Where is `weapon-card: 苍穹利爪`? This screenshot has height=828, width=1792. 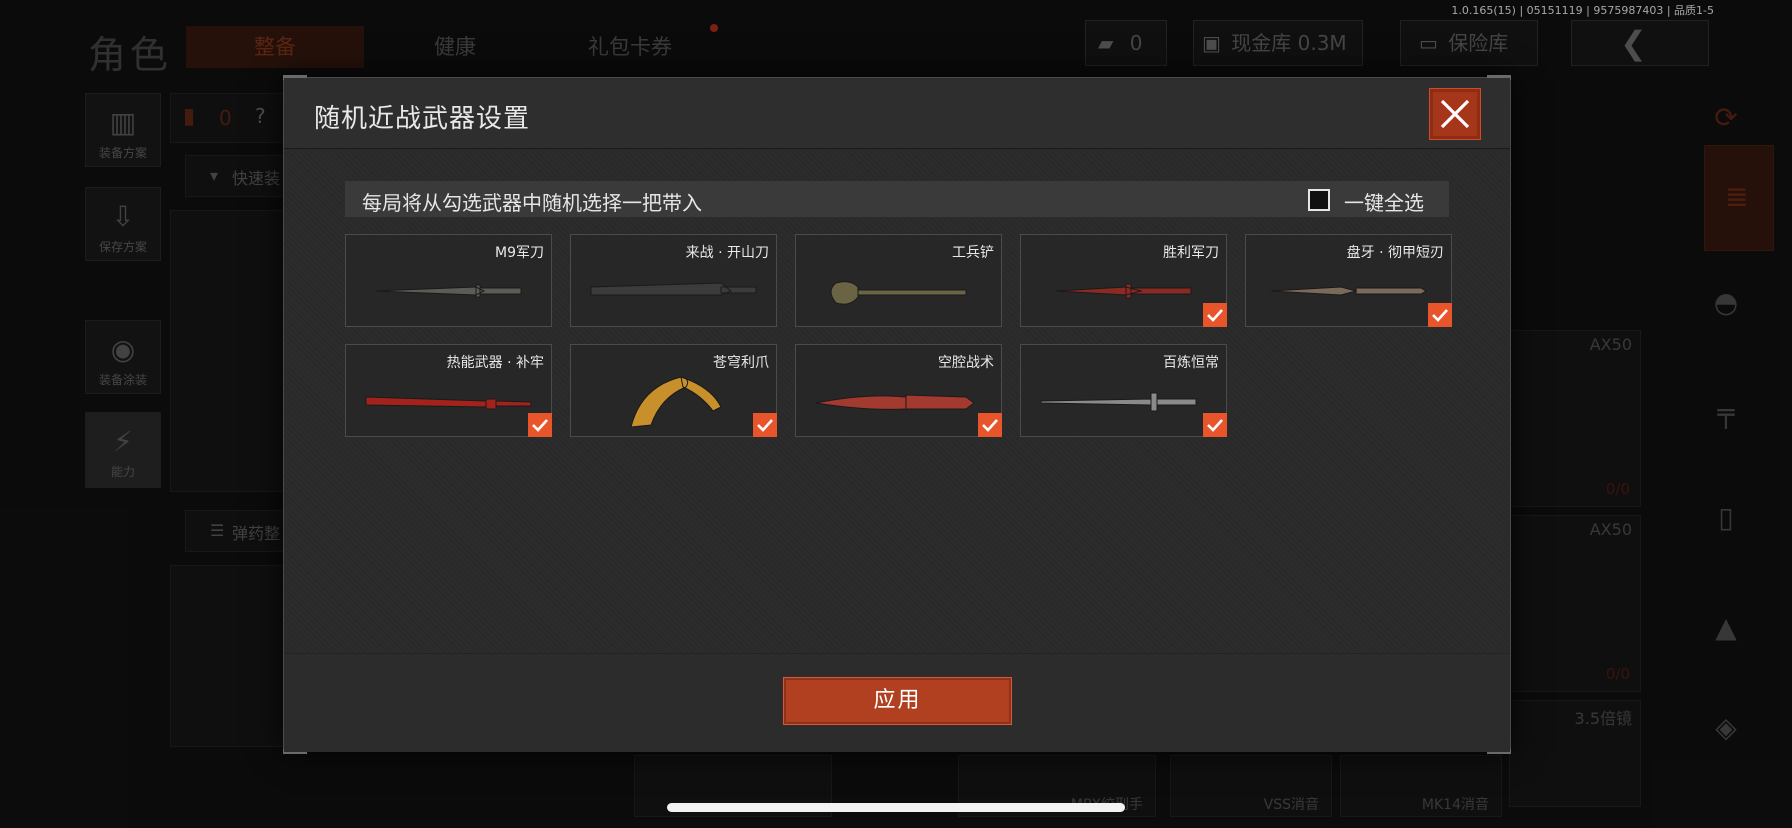
weapon-card: 苍穹利爪 is located at coordinates (673, 390).